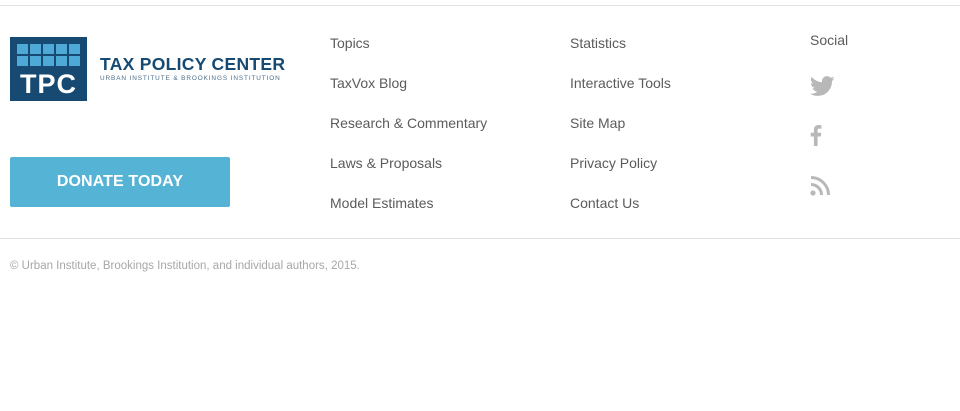 The width and height of the screenshot is (960, 411). I want to click on nav-link-privacy-policy: Privacy Policy, so click(613, 163).